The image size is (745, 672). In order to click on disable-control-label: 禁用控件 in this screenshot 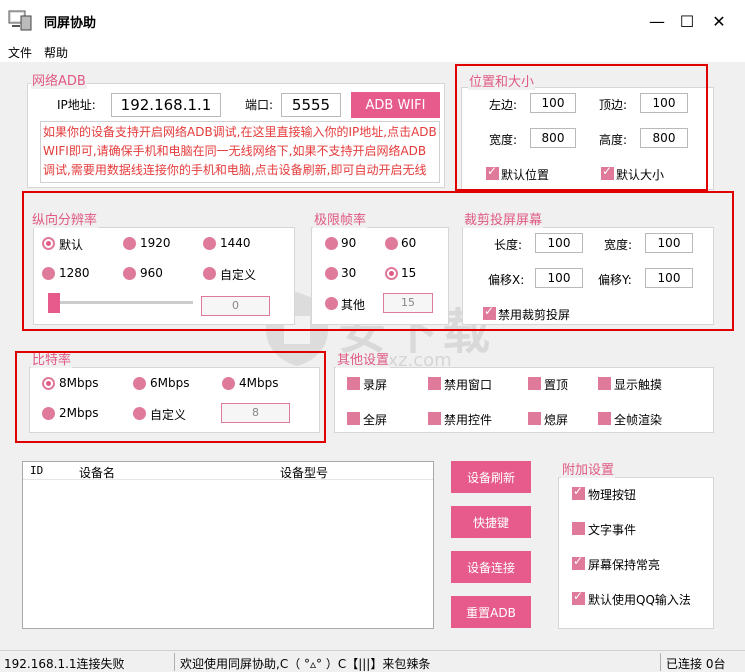, I will do `click(468, 420)`.